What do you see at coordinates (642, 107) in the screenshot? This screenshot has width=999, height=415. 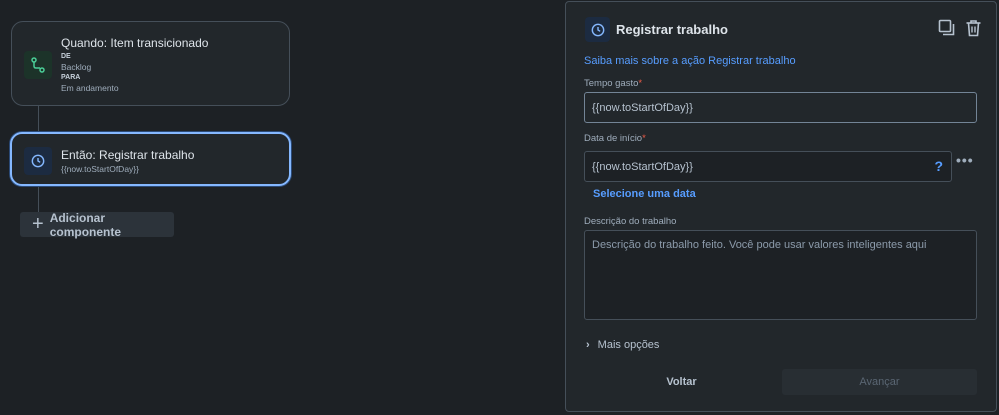 I see `time-spent-value: {{now.toStartOfDay}}` at bounding box center [642, 107].